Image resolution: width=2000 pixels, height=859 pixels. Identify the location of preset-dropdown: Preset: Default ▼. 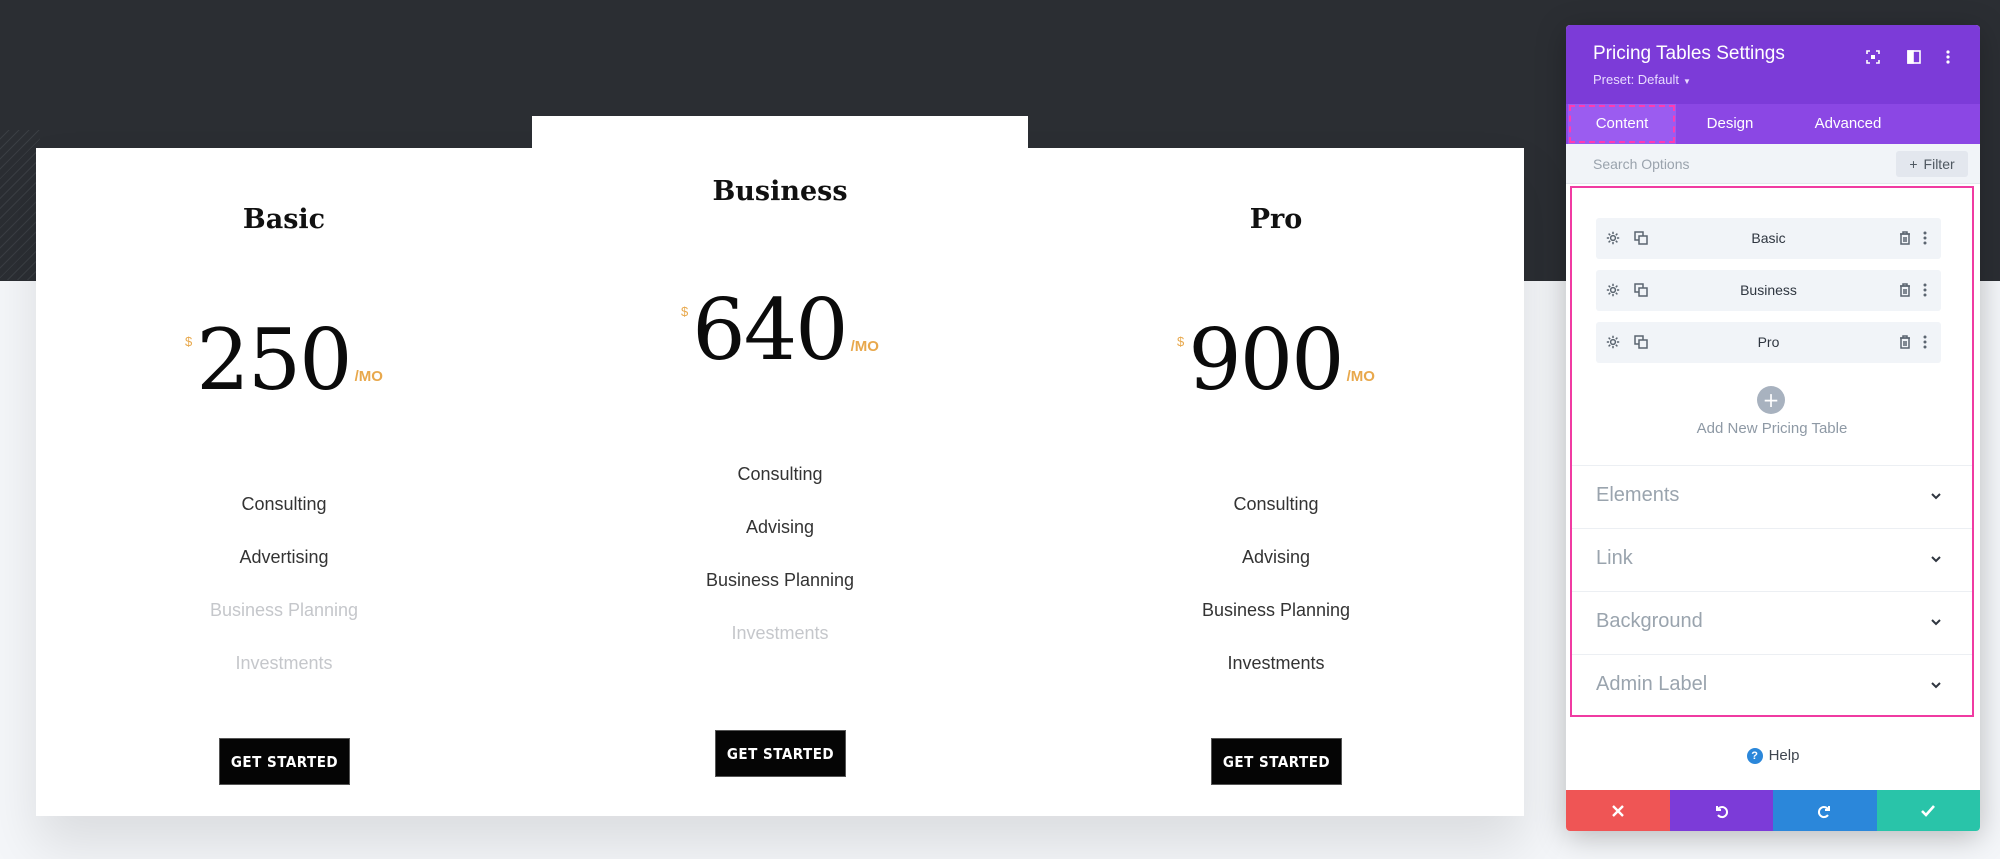
(1642, 79).